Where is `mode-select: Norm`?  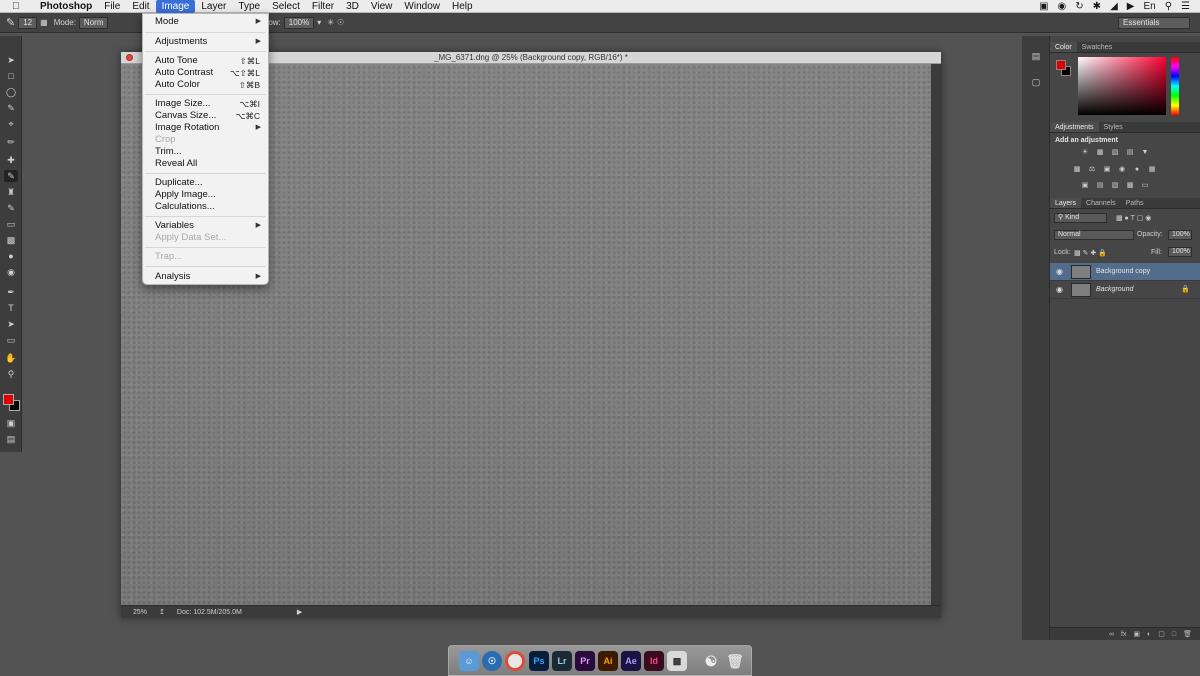 mode-select: Norm is located at coordinates (93, 22).